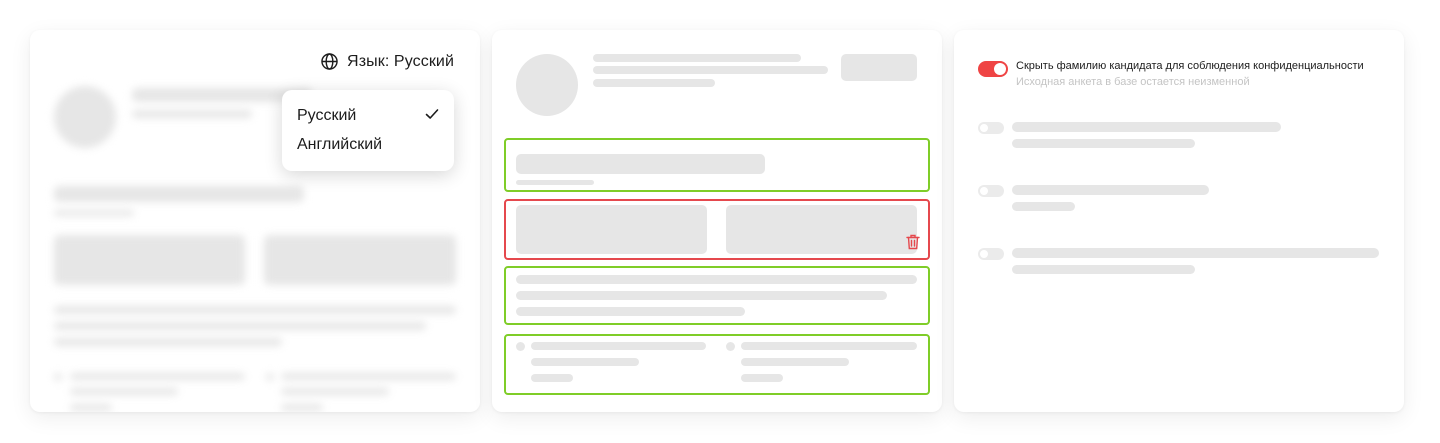 This screenshot has height=443, width=1440. What do you see at coordinates (340, 144) in the screenshot?
I see `option-label: Английский` at bounding box center [340, 144].